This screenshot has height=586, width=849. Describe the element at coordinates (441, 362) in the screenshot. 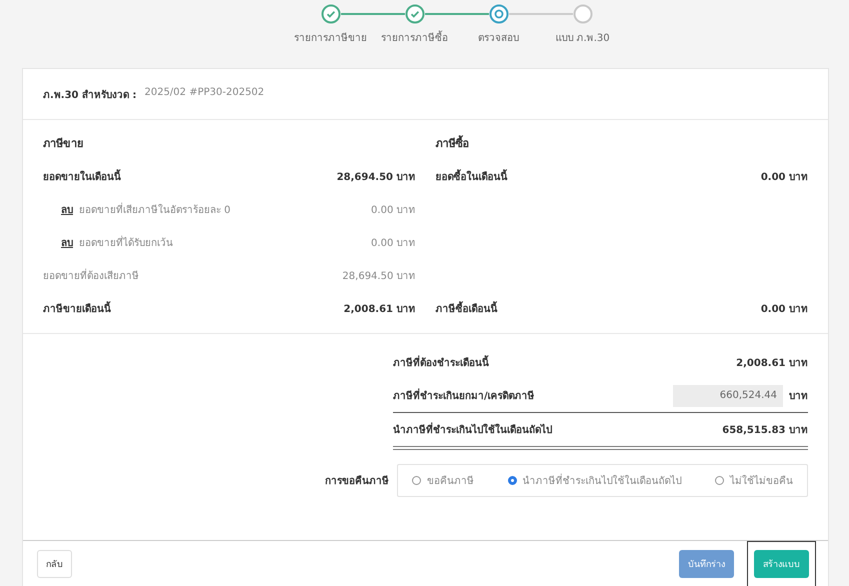

I see `summary-label: ภาษีที่ต้องชำระเดือนนี้` at that location.